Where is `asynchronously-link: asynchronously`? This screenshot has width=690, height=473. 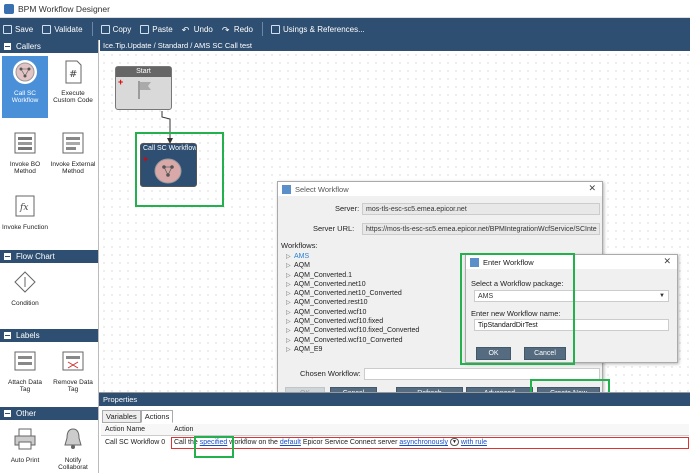 asynchronously-link: asynchronously is located at coordinates (423, 442).